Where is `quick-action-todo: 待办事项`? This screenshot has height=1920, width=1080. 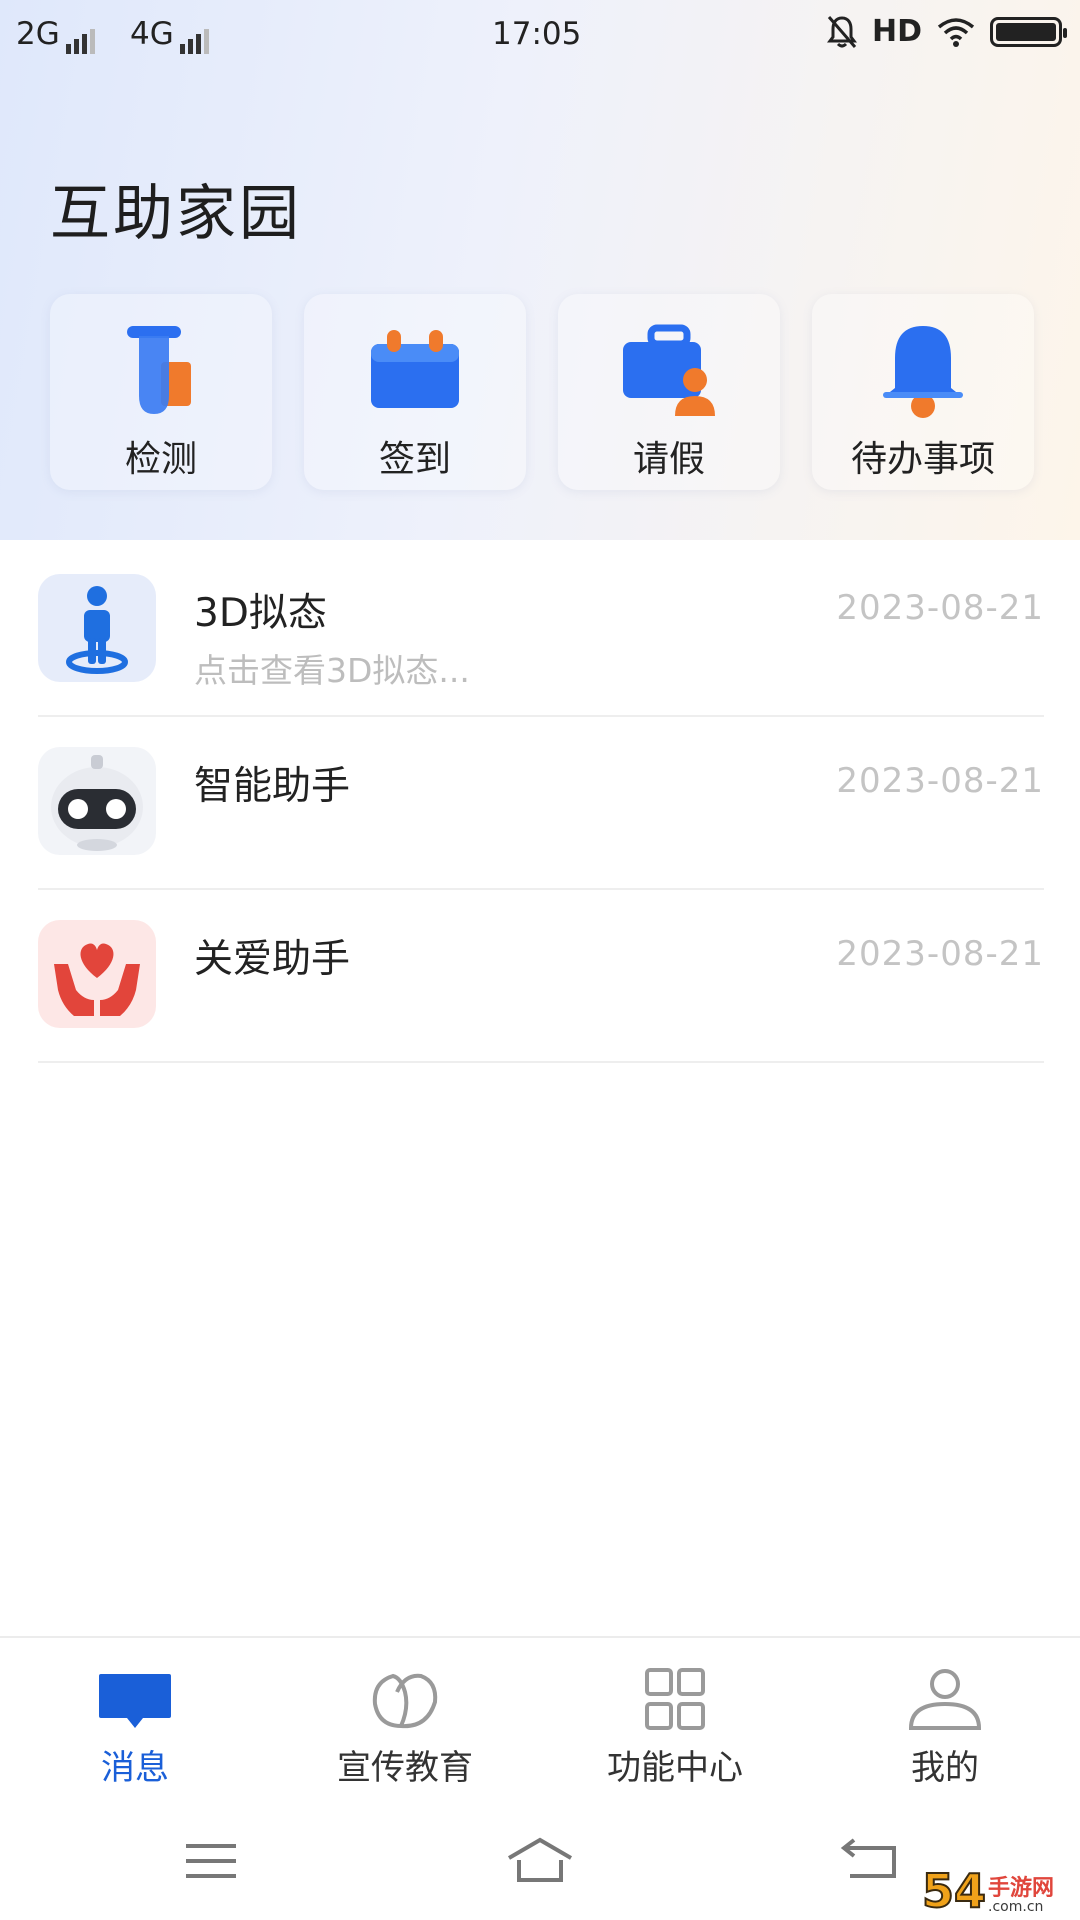 quick-action-todo: 待办事项 is located at coordinates (923, 392).